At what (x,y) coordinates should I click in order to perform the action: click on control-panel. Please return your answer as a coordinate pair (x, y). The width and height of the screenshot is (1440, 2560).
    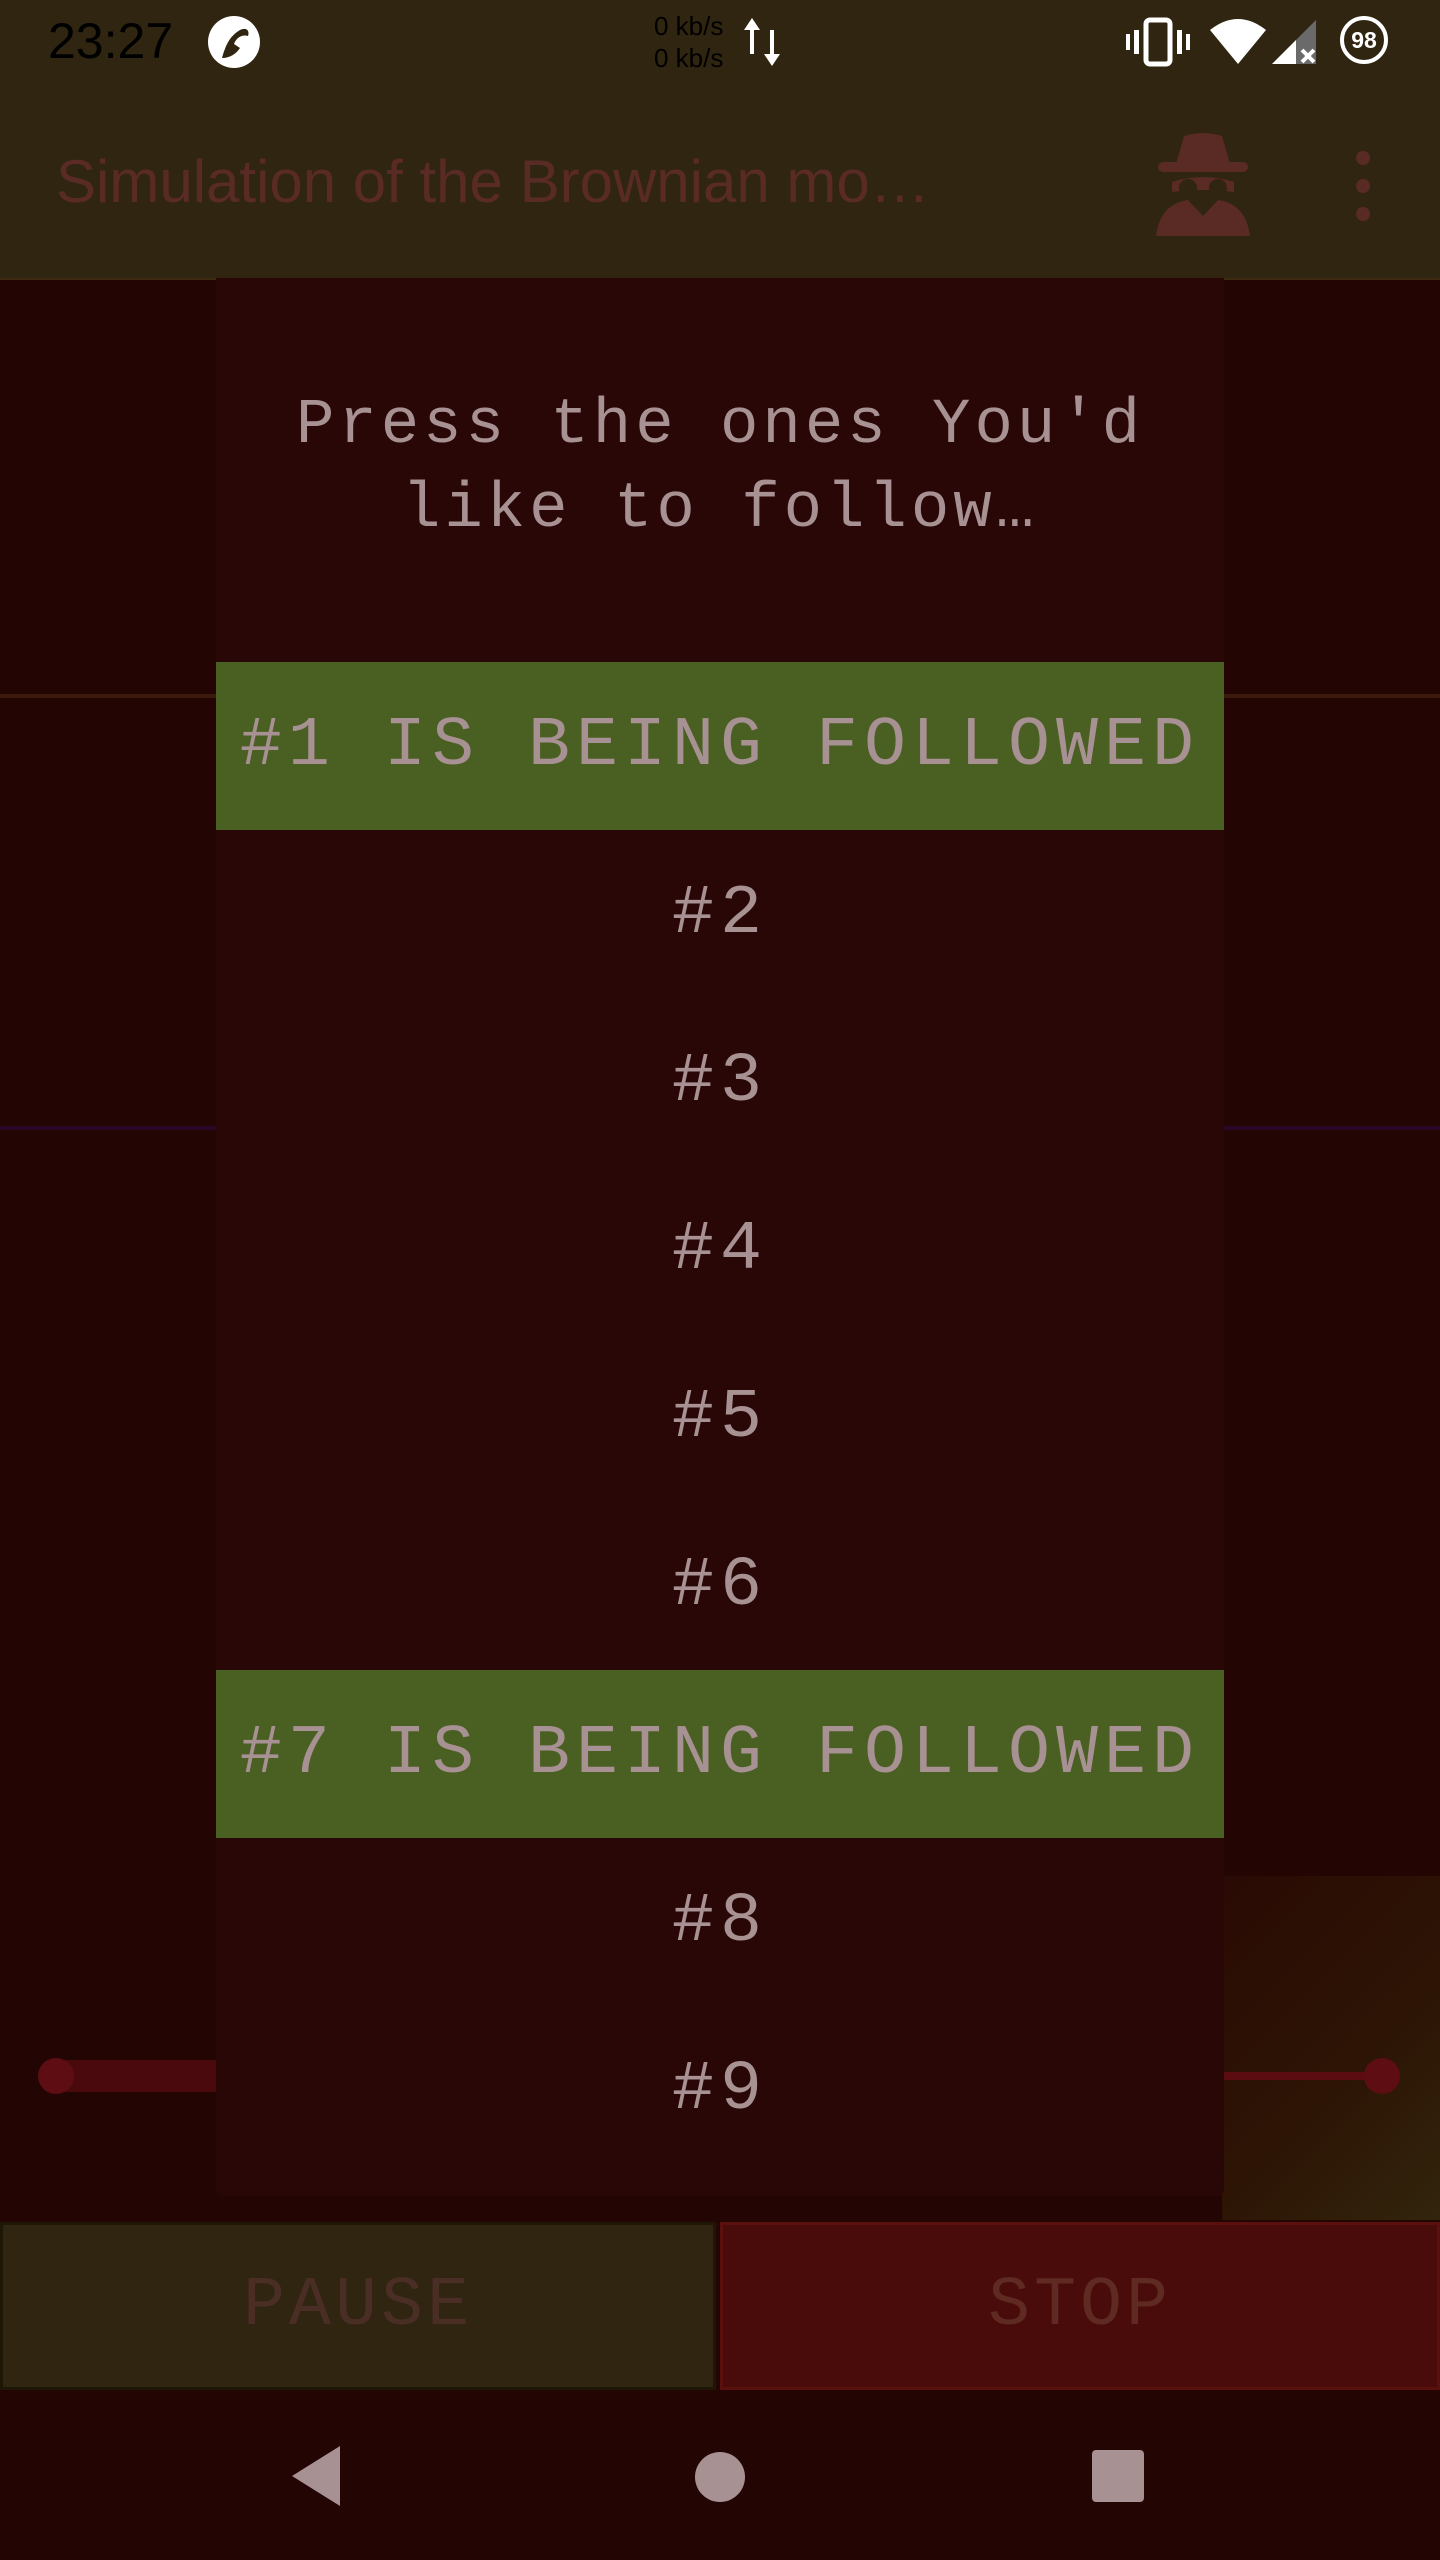
    Looking at the image, I should click on (1331, 2048).